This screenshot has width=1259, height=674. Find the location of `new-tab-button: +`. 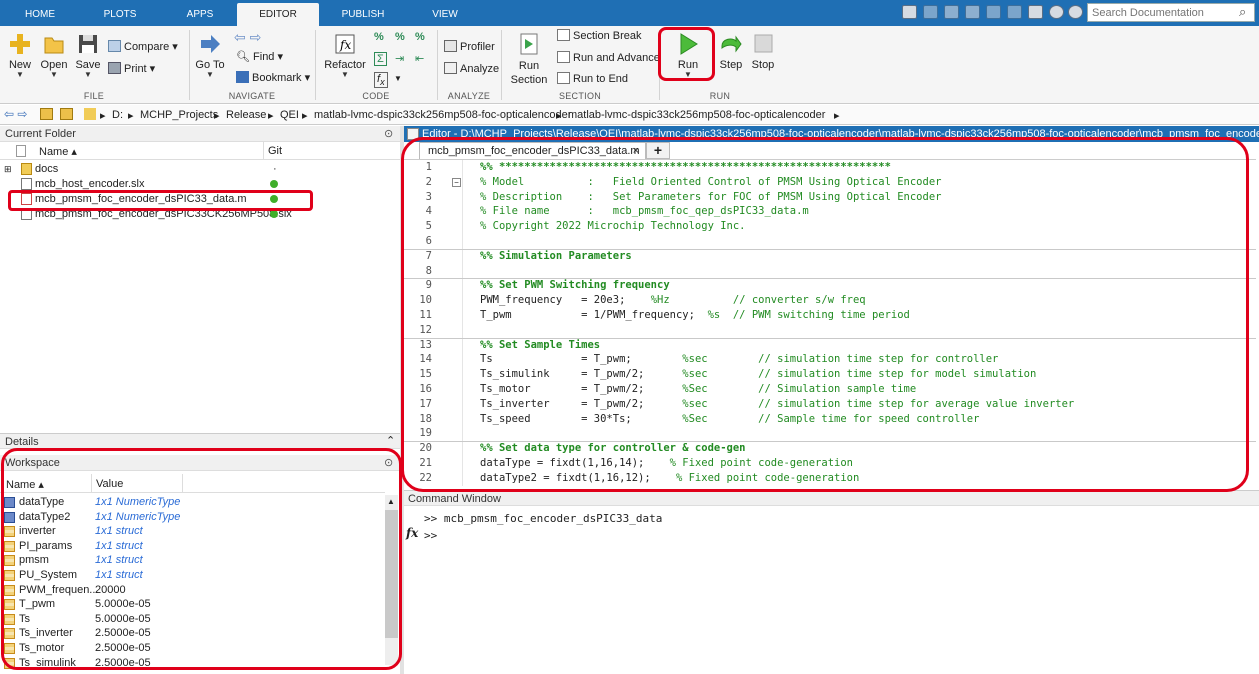

new-tab-button: + is located at coordinates (658, 150).